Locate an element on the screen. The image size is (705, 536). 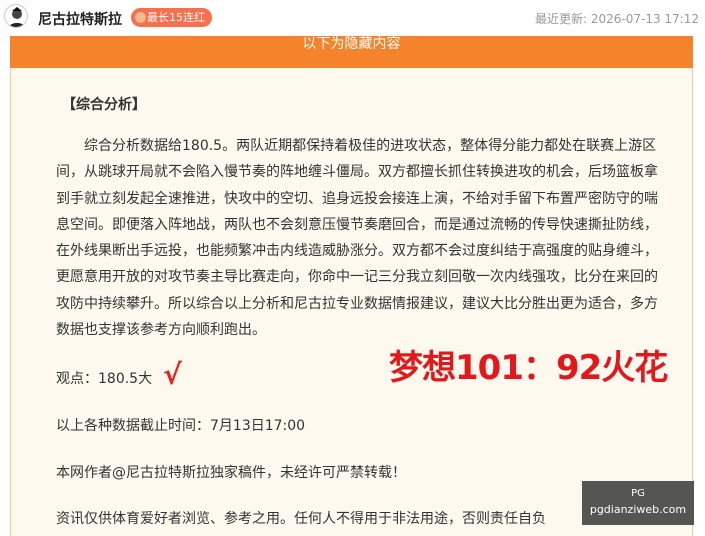
avatar is located at coordinates (16, 16).